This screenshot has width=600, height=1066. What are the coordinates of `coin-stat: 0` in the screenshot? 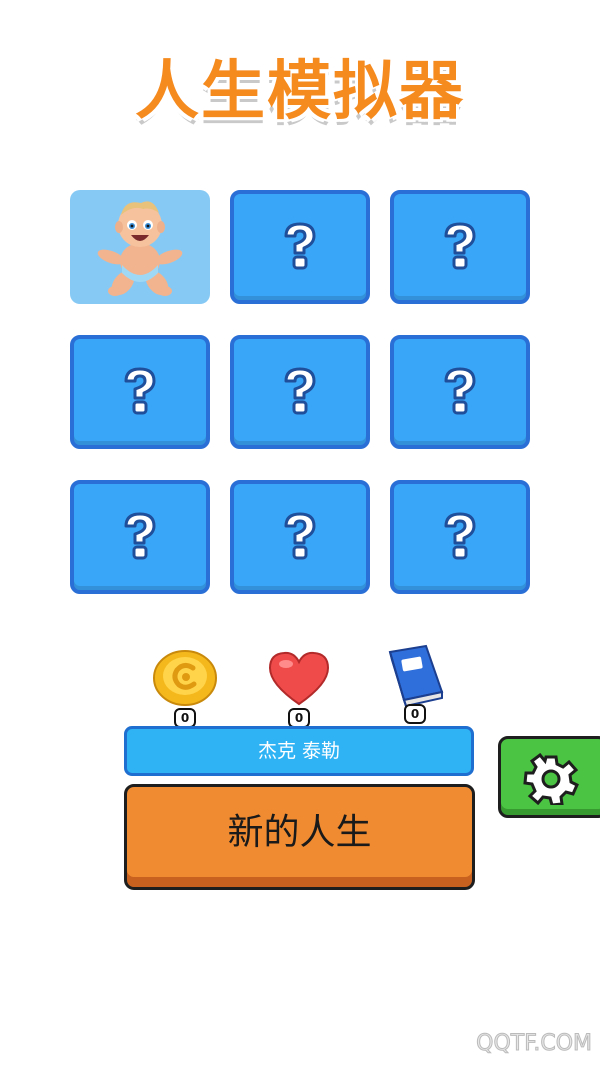 It's located at (185, 688).